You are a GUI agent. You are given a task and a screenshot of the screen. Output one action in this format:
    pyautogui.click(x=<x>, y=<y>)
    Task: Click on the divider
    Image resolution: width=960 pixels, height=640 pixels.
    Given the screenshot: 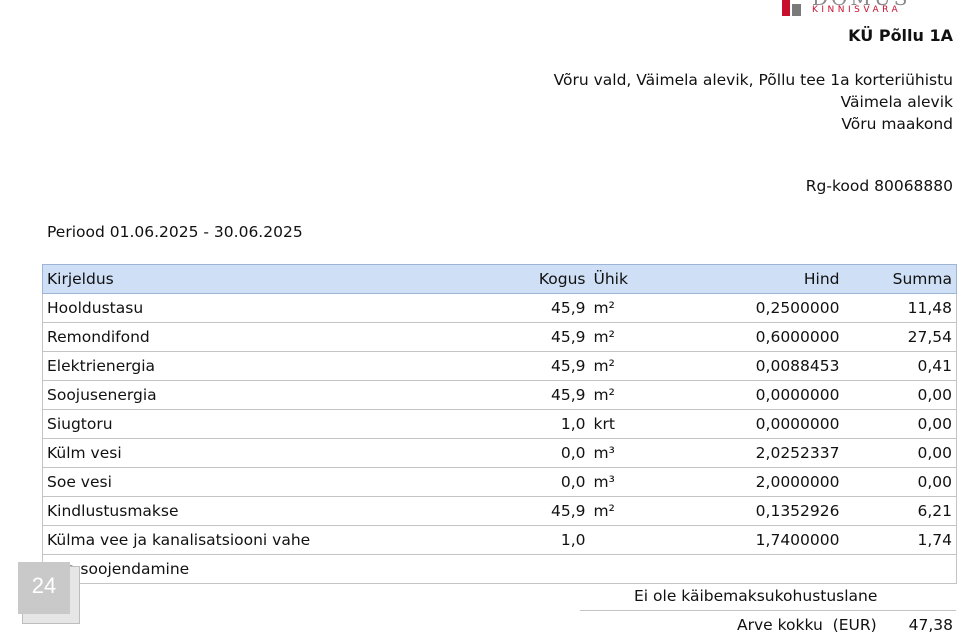 What is the action you would take?
    pyautogui.click(x=768, y=610)
    